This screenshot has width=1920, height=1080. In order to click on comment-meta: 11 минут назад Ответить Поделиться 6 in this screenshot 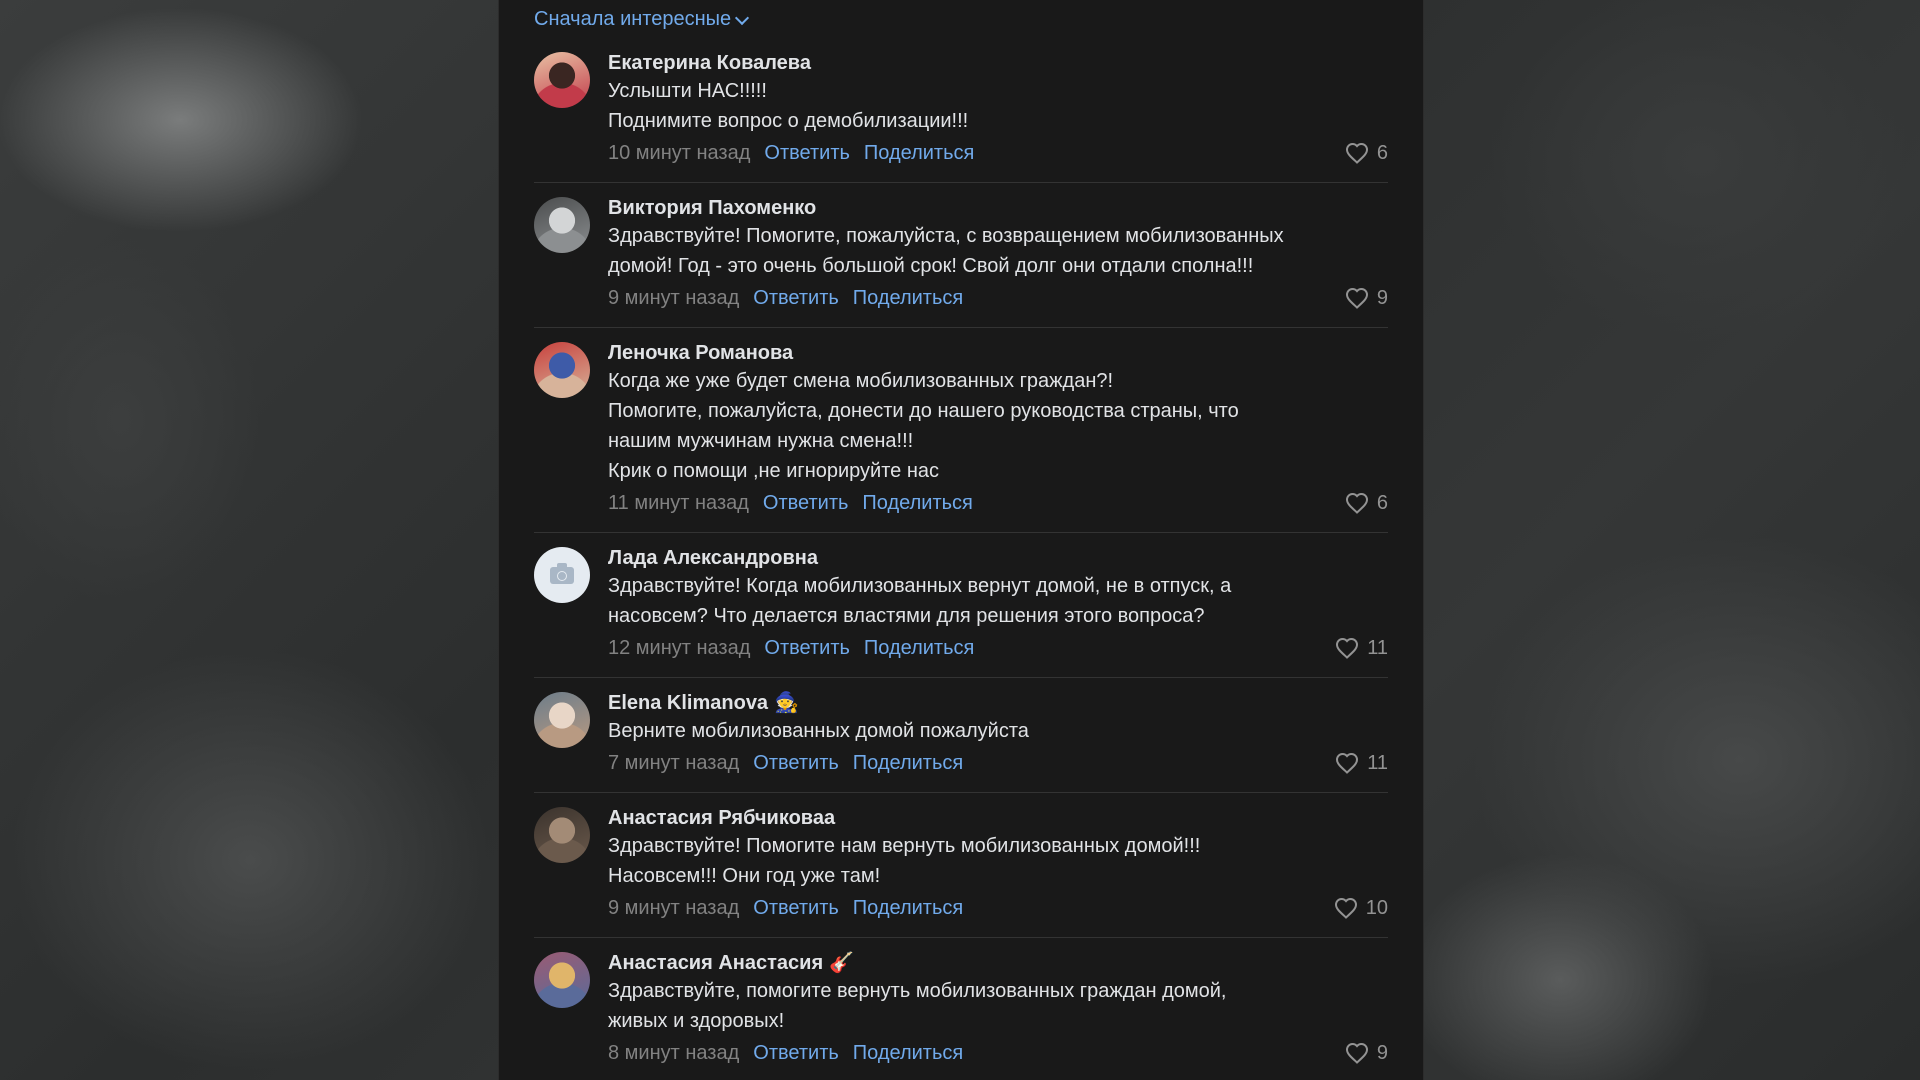, I will do `click(998, 503)`.